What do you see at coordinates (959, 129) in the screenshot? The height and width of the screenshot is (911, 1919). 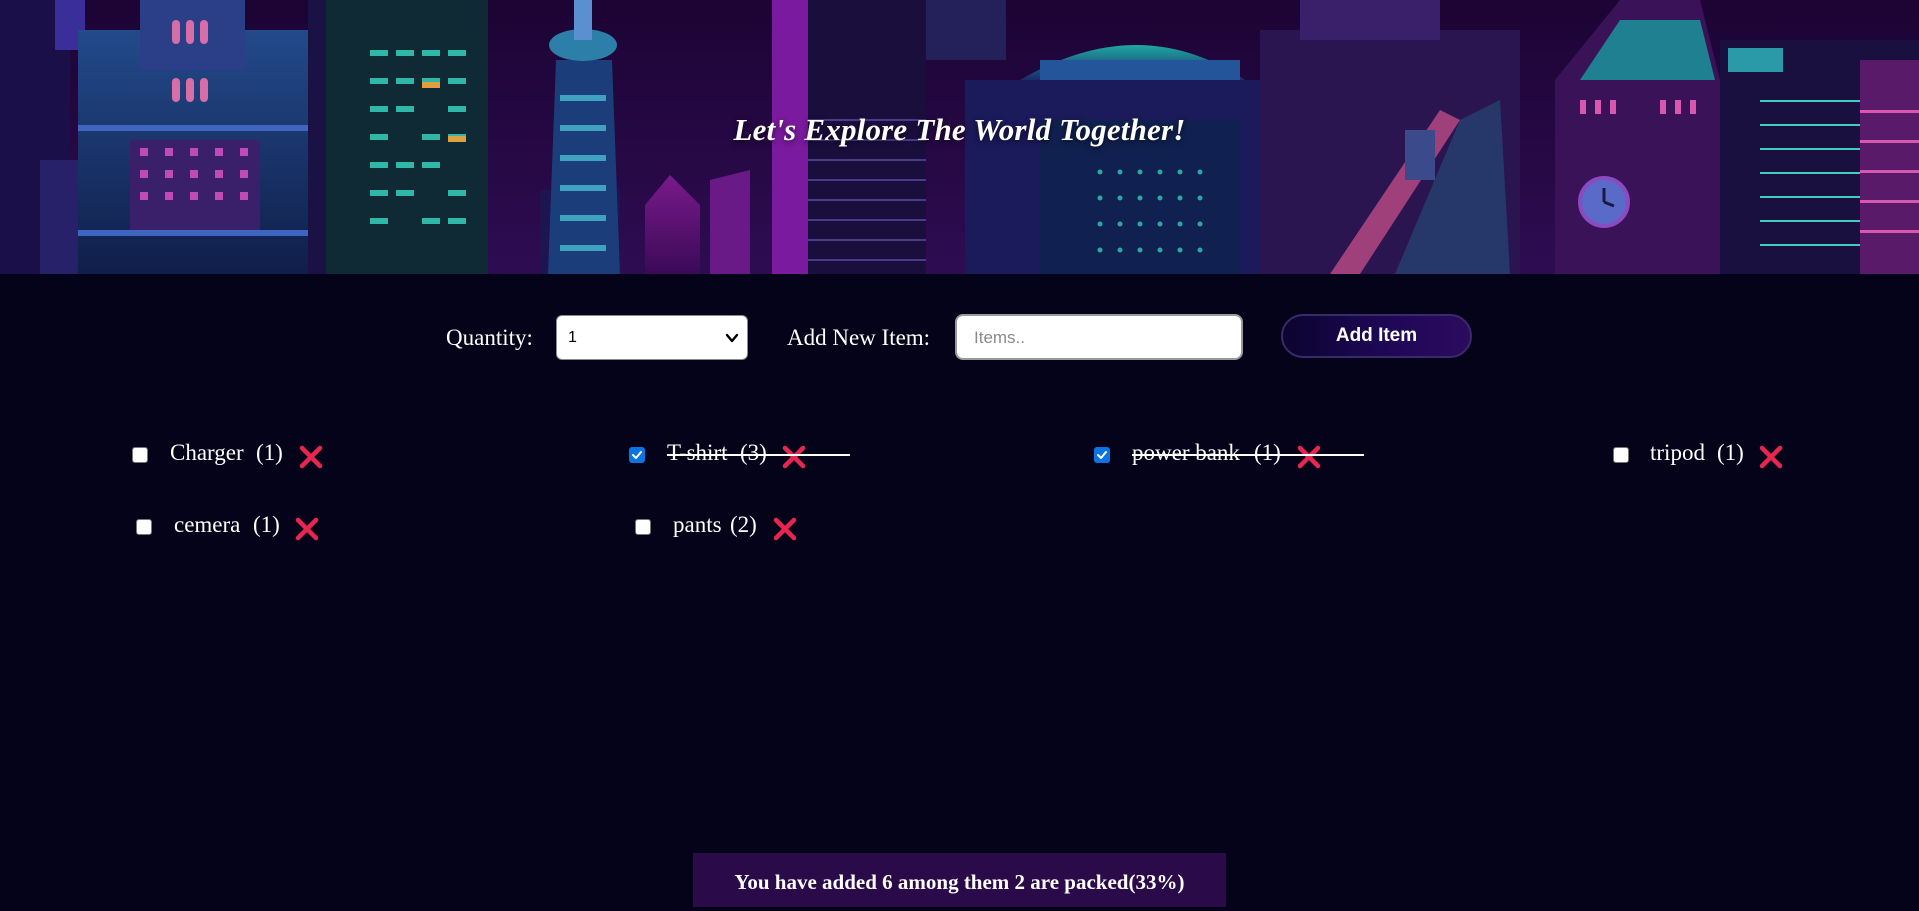 I see `page-title: Let's Explore The World Together!` at bounding box center [959, 129].